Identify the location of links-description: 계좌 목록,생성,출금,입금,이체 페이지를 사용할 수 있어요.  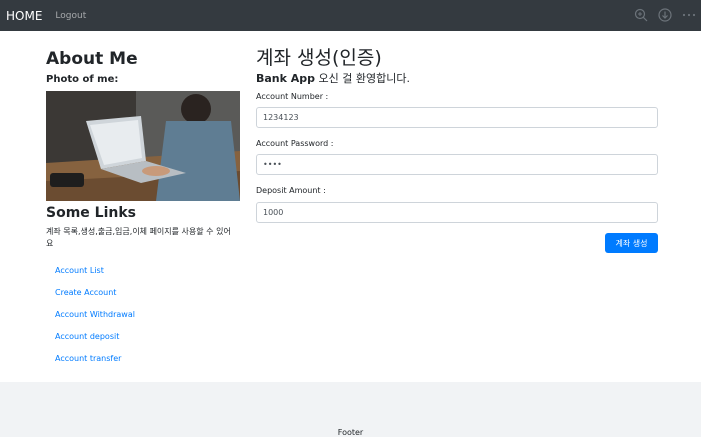
(138, 237).